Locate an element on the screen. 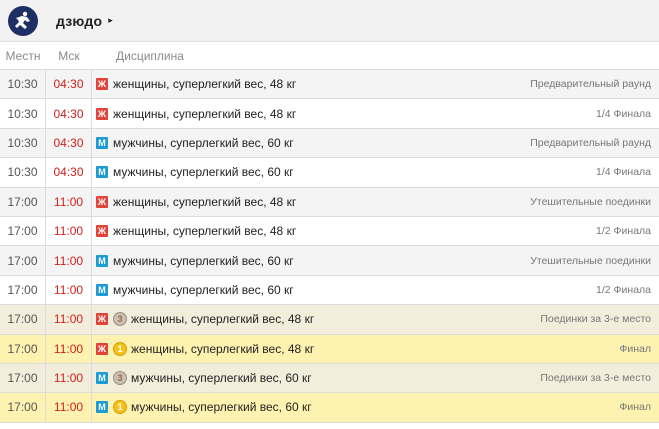  discipline-cell: М 3 мужчины, суперлегкий вес, 60 кг is located at coordinates (316, 378).